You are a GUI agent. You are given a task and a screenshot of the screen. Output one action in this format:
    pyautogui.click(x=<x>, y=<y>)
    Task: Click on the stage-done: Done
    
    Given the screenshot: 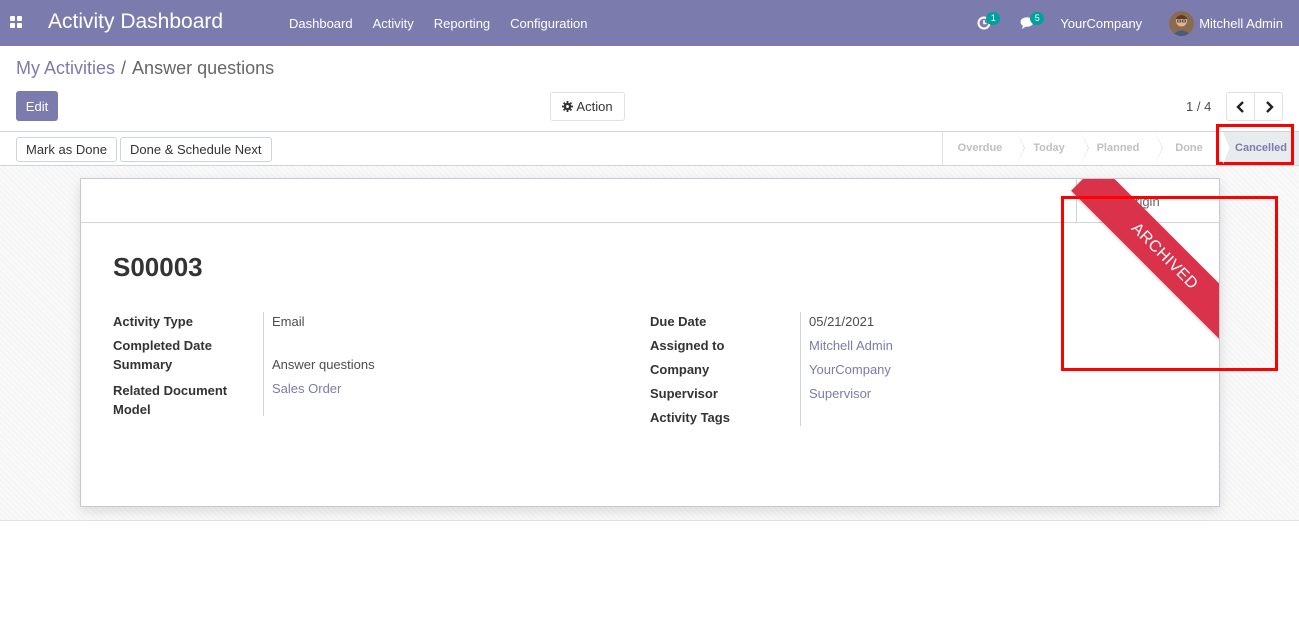 What is the action you would take?
    pyautogui.click(x=1193, y=148)
    